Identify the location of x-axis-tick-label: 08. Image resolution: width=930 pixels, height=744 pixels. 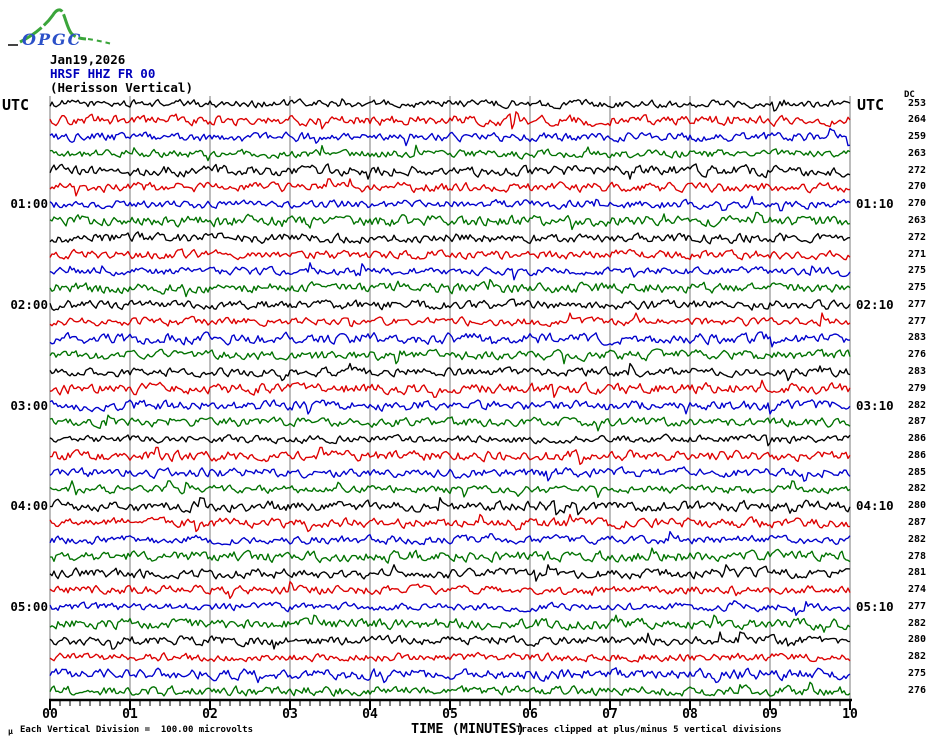
(690, 714).